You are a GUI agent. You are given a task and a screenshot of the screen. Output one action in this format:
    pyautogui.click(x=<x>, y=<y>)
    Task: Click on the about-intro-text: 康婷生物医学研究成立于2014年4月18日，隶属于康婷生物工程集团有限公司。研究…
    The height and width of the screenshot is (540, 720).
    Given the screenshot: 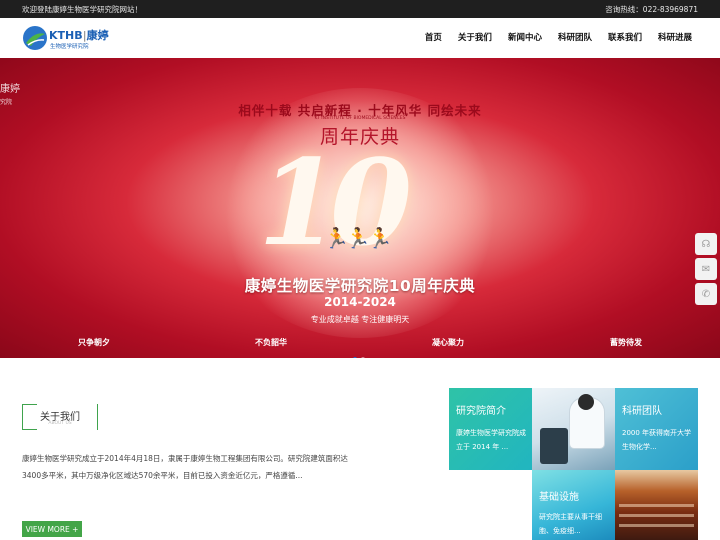 What is the action you would take?
    pyautogui.click(x=185, y=467)
    